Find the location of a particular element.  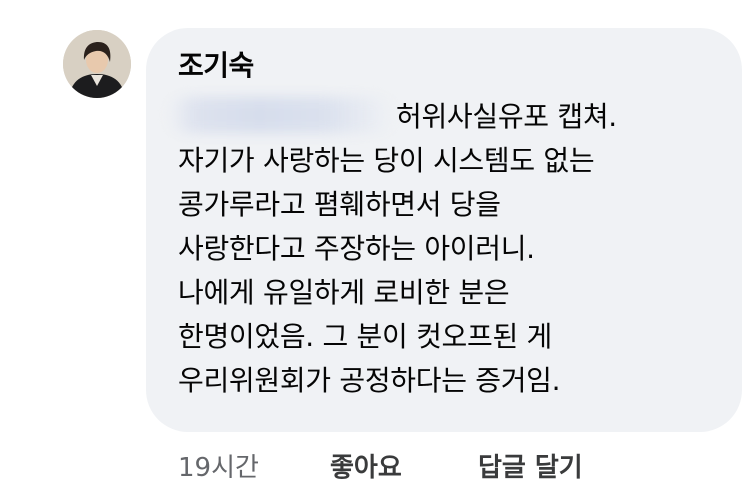

reply-button: 답글 달기 is located at coordinates (530, 468).